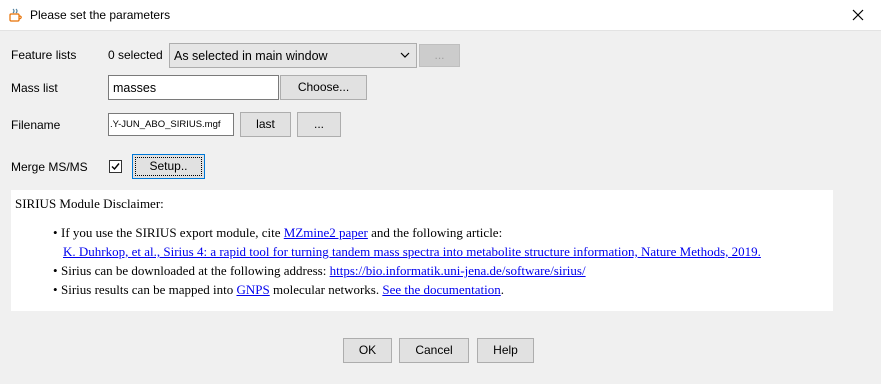 The image size is (881, 384). What do you see at coordinates (34, 88) in the screenshot?
I see `mass-list-label: Mass list` at bounding box center [34, 88].